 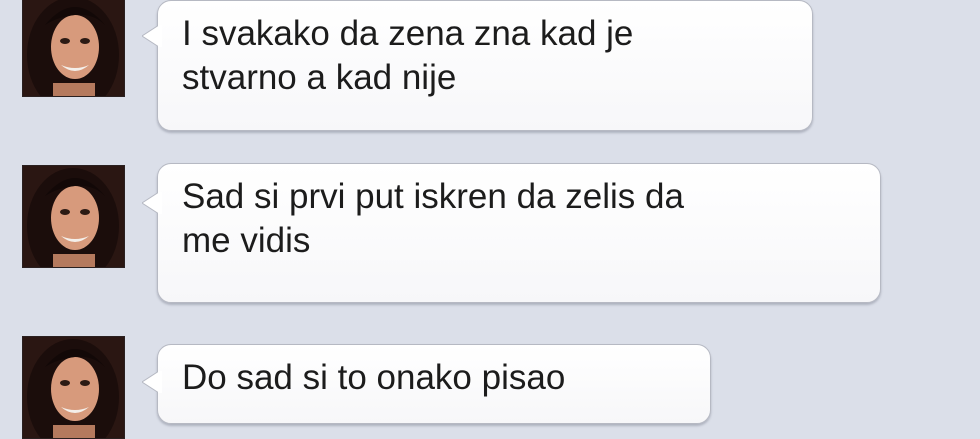 I want to click on message-bubble: Do sad si to onako pisao, so click(x=426, y=384).